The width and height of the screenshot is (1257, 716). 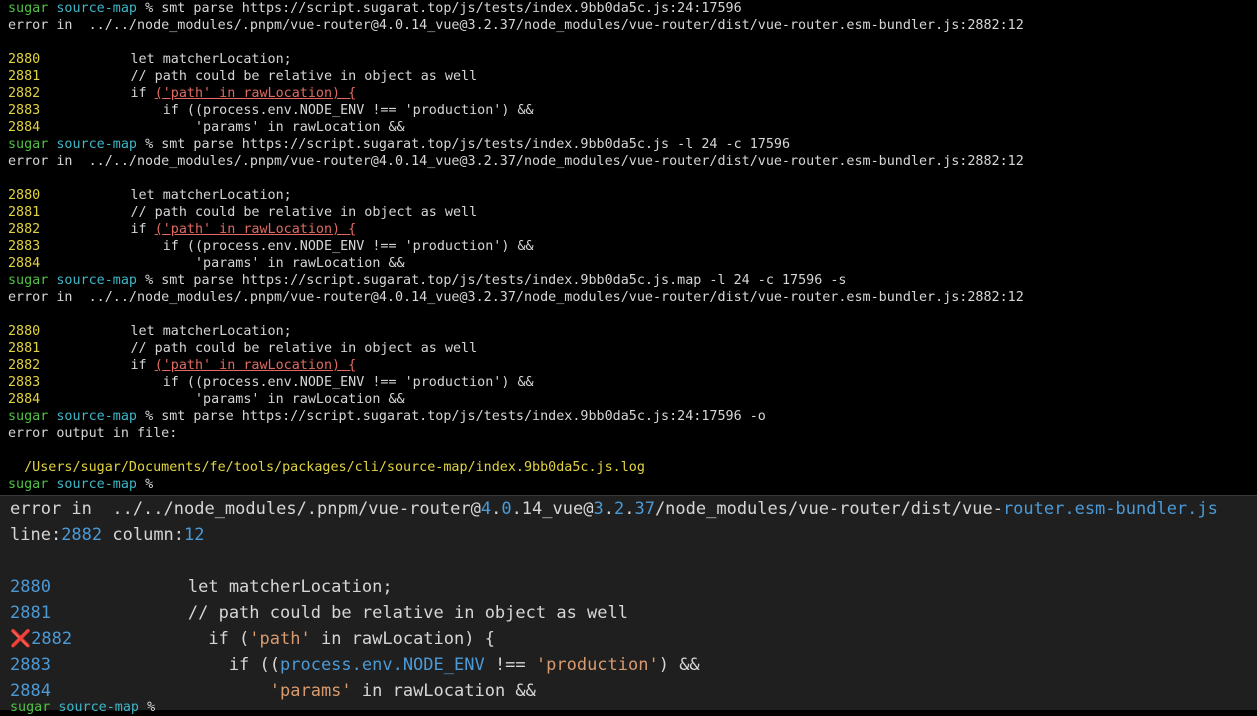 I want to click on version-digit: 4, so click(x=486, y=509).